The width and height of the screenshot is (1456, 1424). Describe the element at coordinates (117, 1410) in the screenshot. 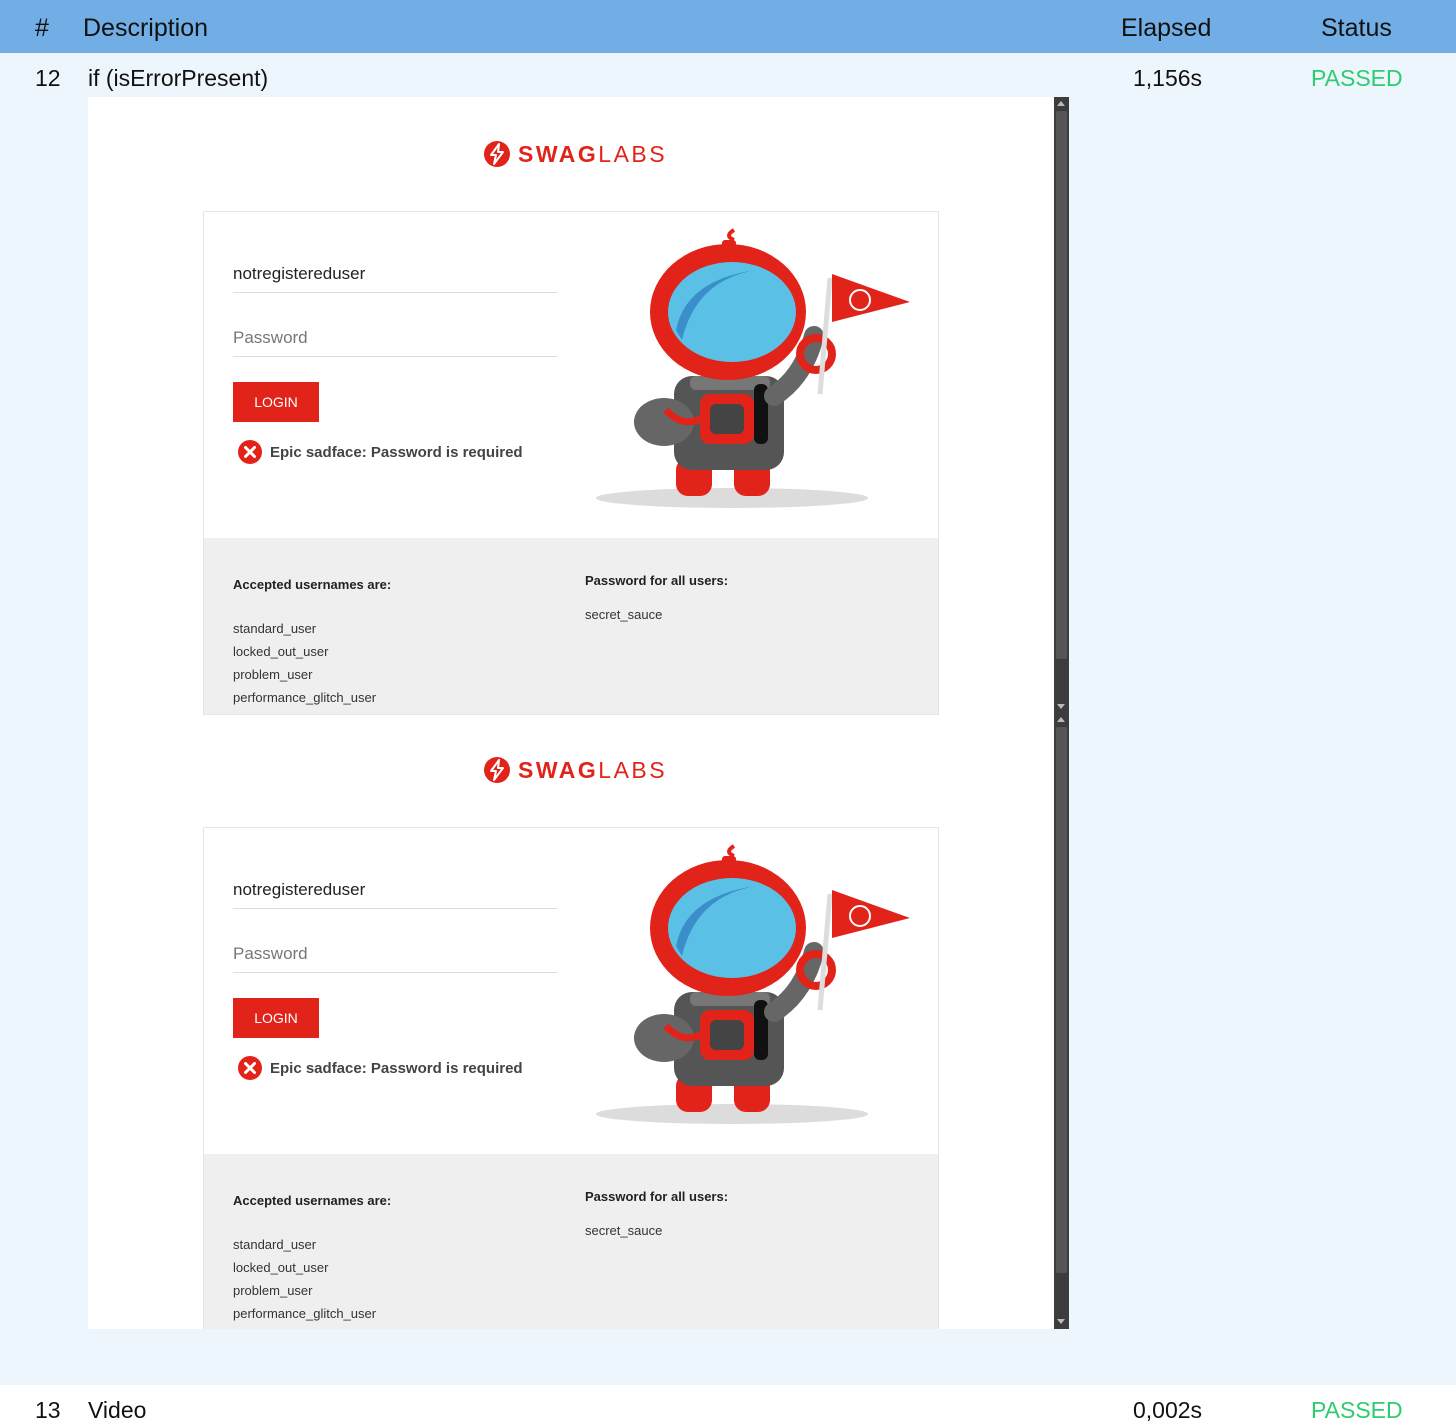

I see `row-description: Video` at that location.